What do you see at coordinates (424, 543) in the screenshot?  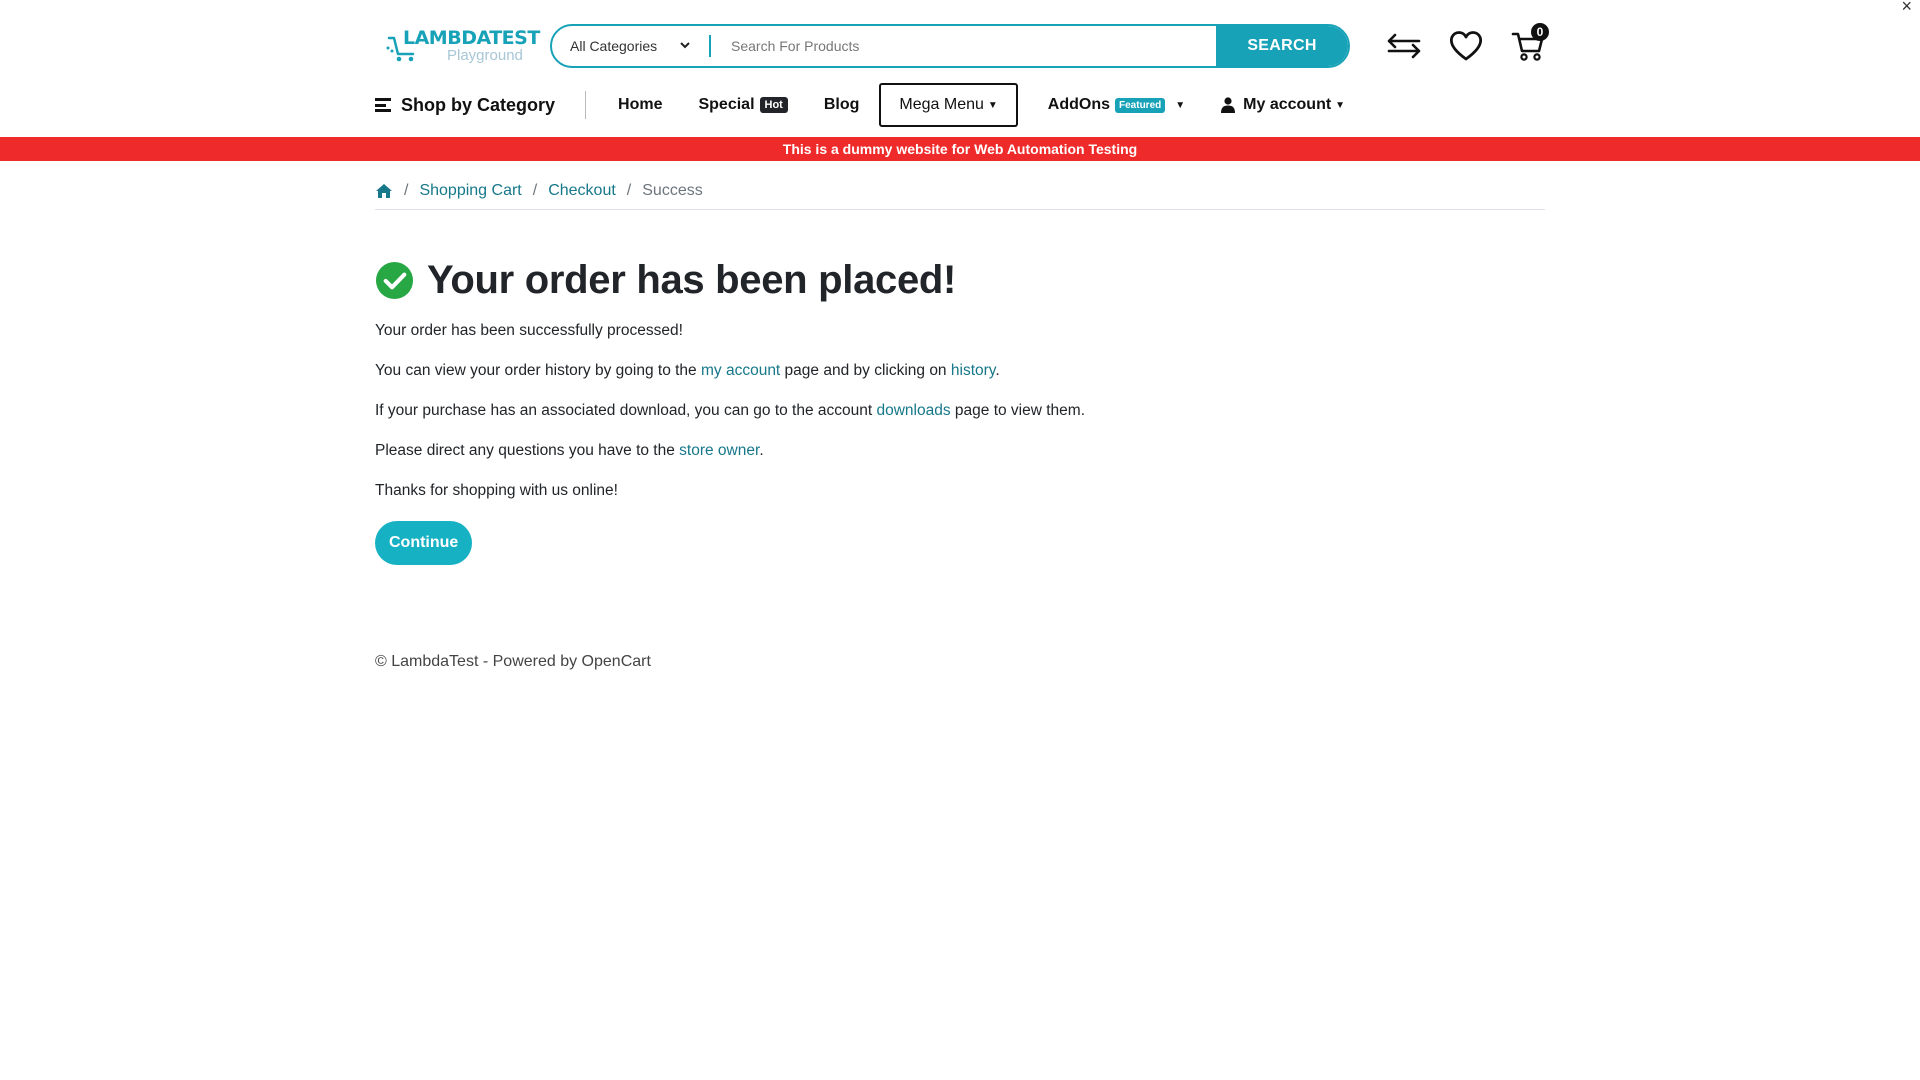 I see `continue-button: Continue` at bounding box center [424, 543].